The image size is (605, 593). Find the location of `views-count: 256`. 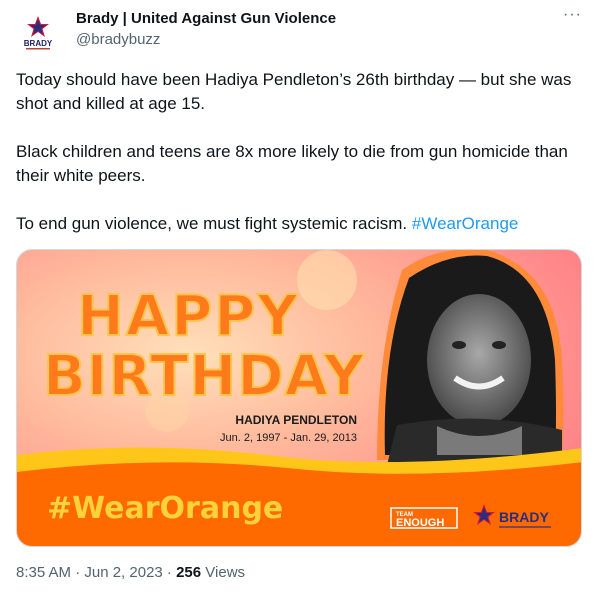

views-count: 256 is located at coordinates (189, 572).